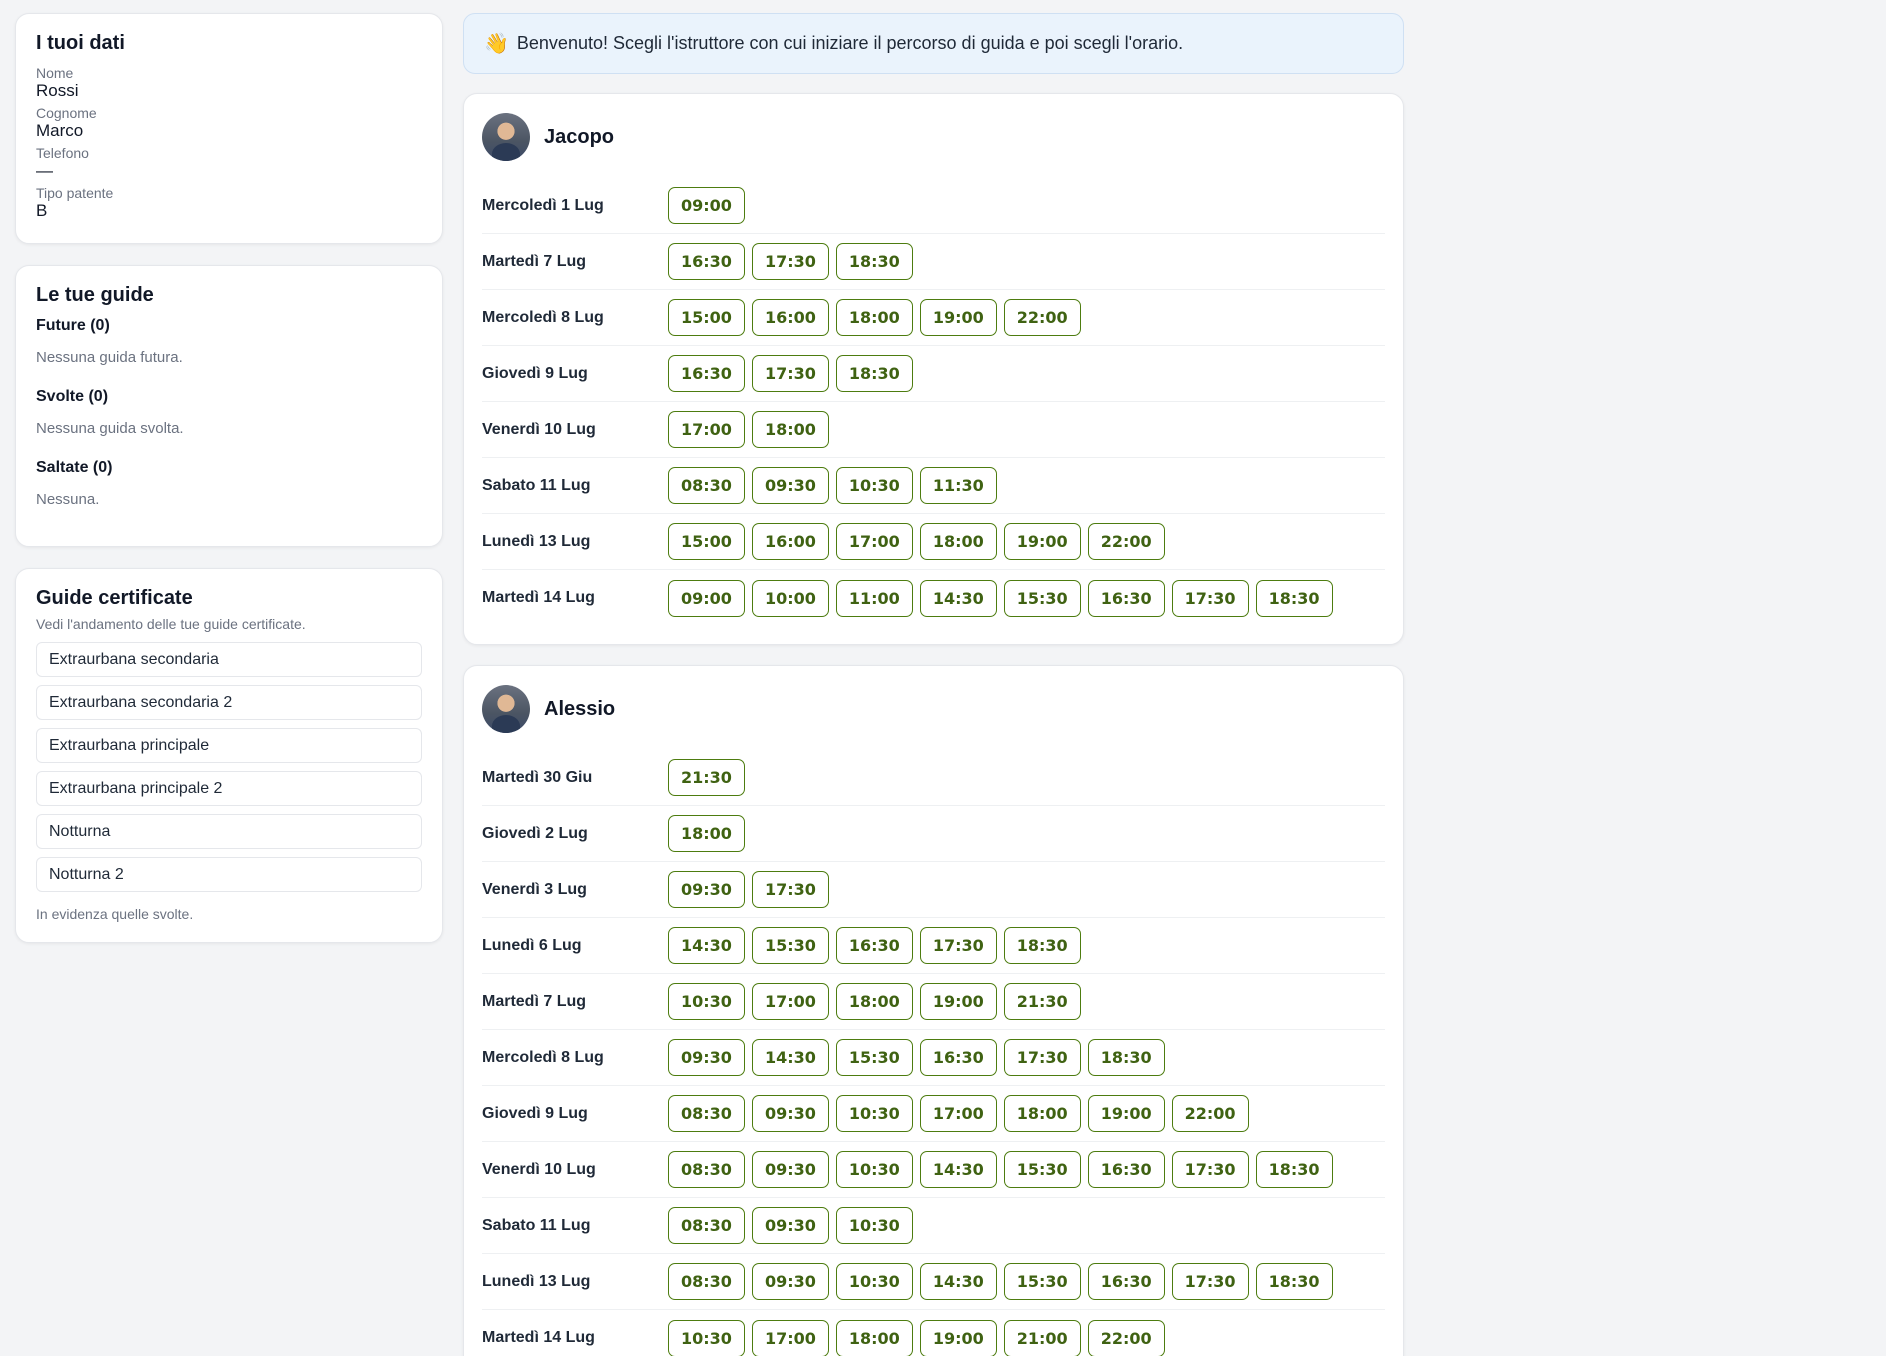  Describe the element at coordinates (874, 598) in the screenshot. I see `time-slot-button: 11:00` at that location.